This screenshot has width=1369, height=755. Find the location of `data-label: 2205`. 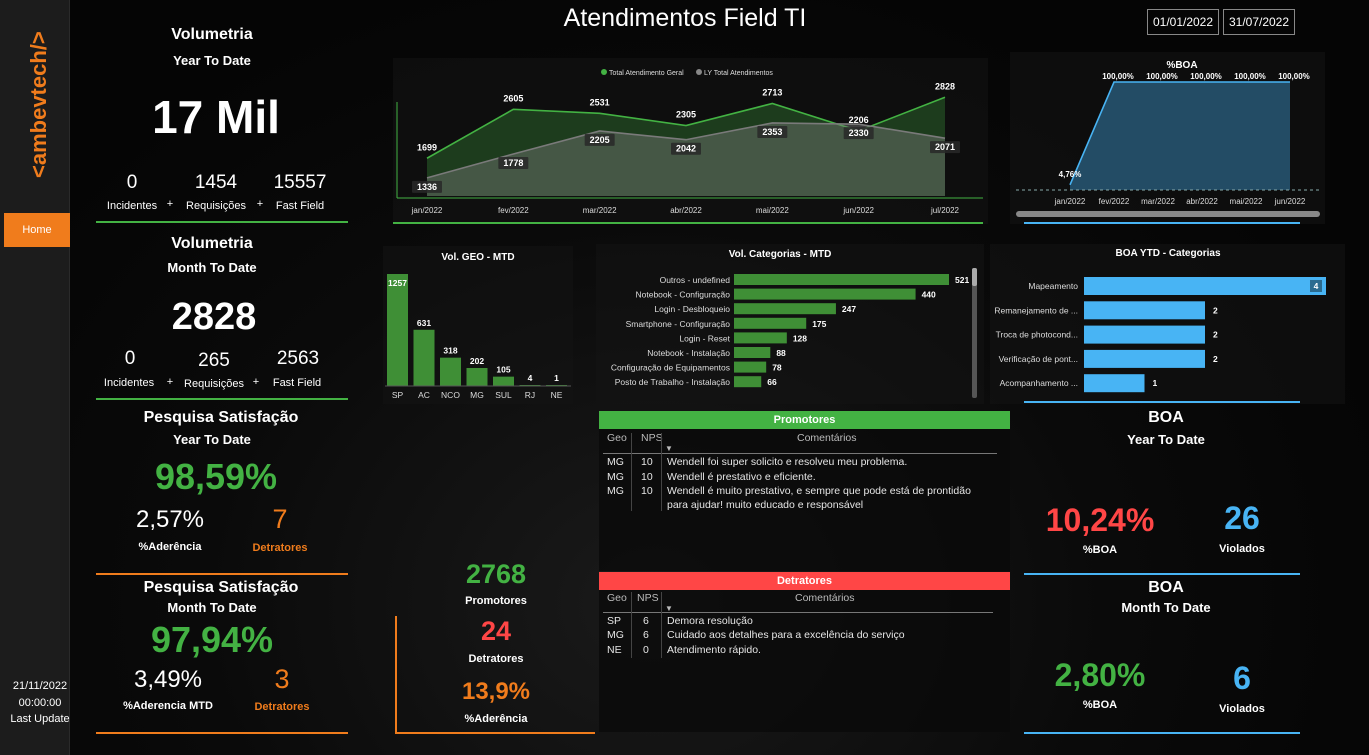

data-label: 2205 is located at coordinates (600, 140).